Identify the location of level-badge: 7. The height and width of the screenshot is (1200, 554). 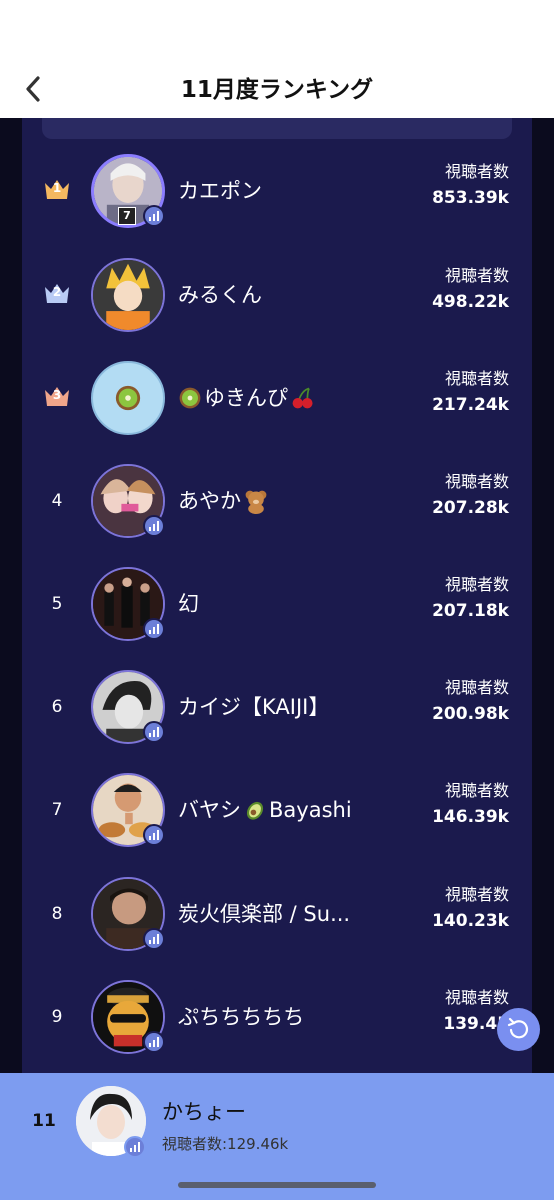
(127, 216).